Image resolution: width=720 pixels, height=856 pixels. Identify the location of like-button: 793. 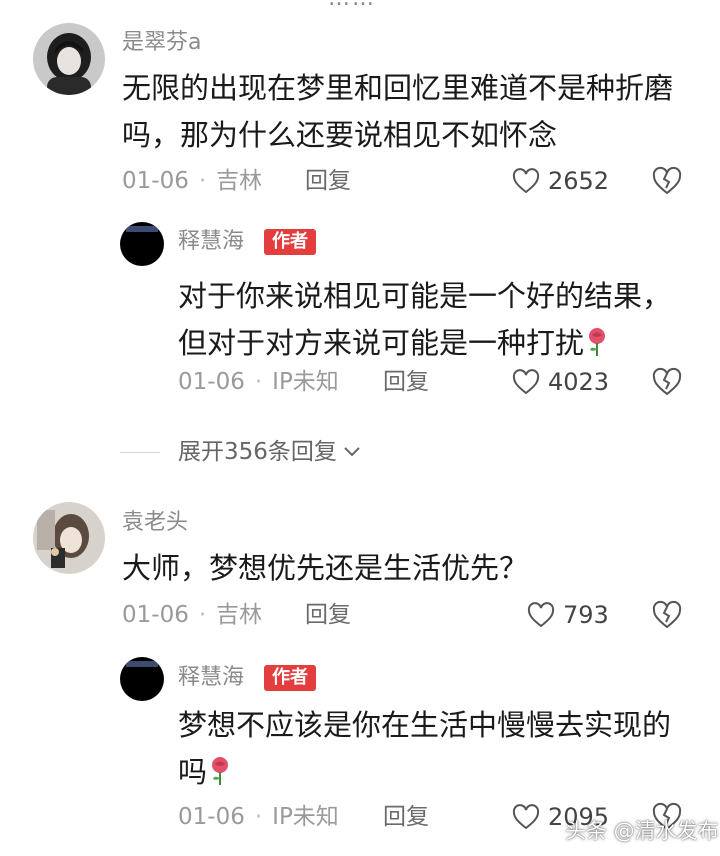
(568, 615).